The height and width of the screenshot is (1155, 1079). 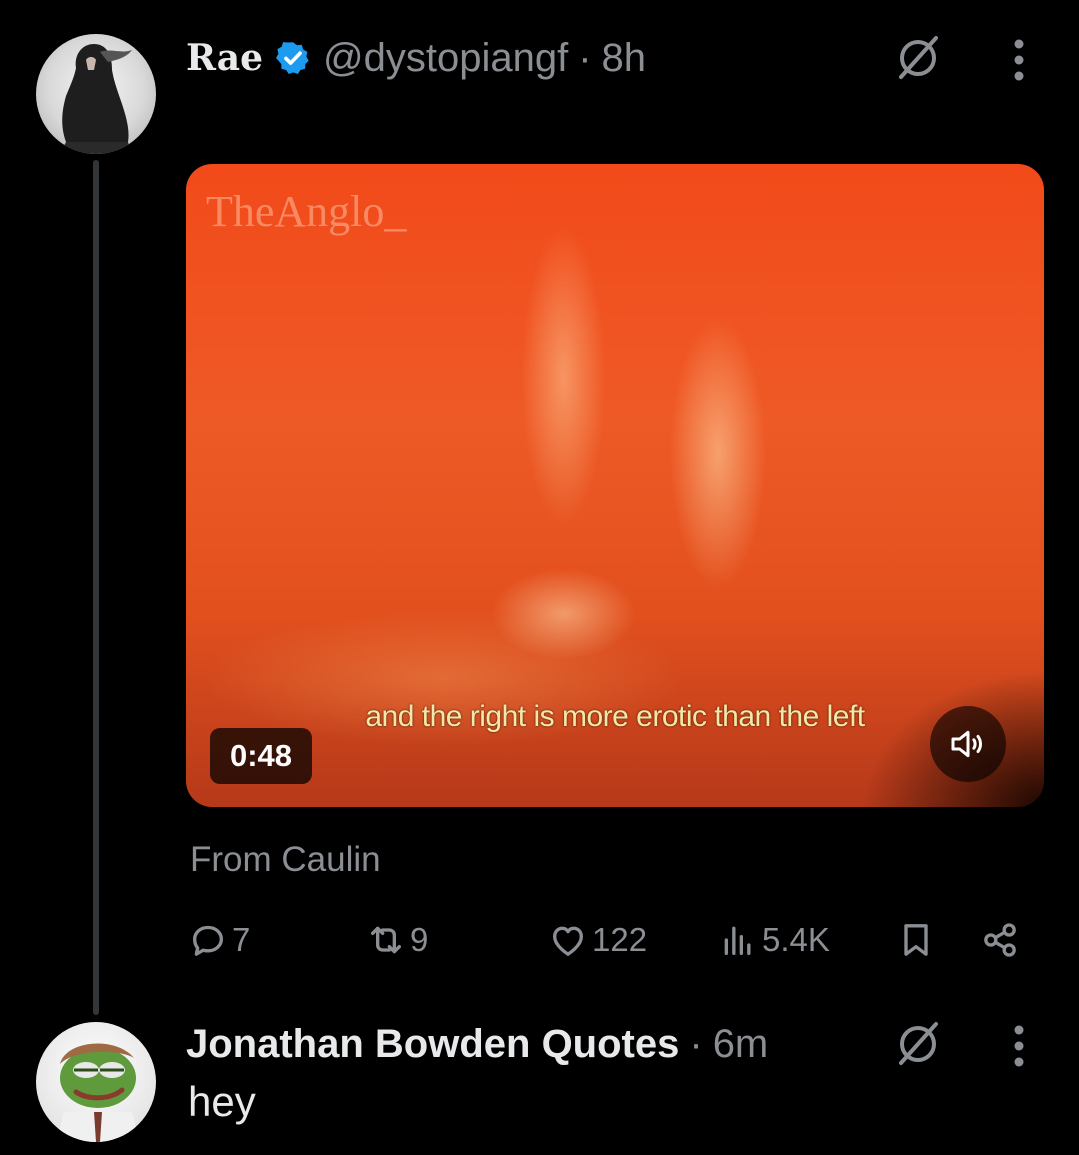 What do you see at coordinates (386, 940) in the screenshot?
I see `repost-icon` at bounding box center [386, 940].